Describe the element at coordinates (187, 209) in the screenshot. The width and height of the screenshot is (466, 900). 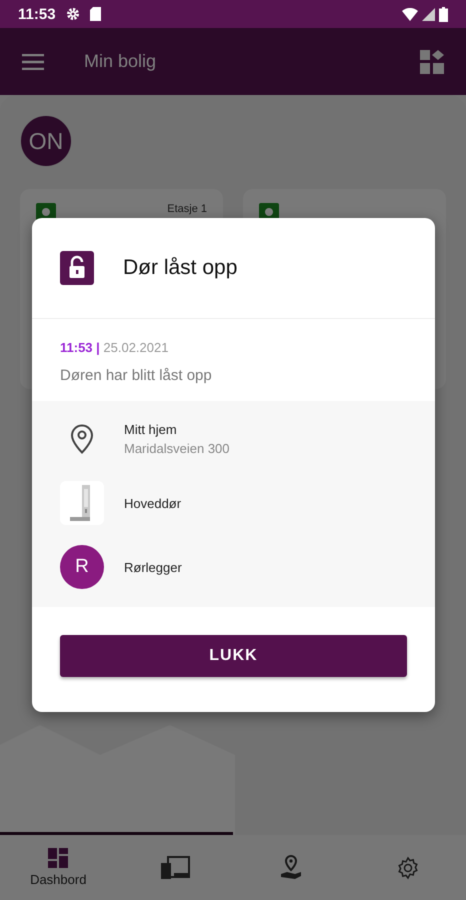
I see `floor-label: Etasje 1` at that location.